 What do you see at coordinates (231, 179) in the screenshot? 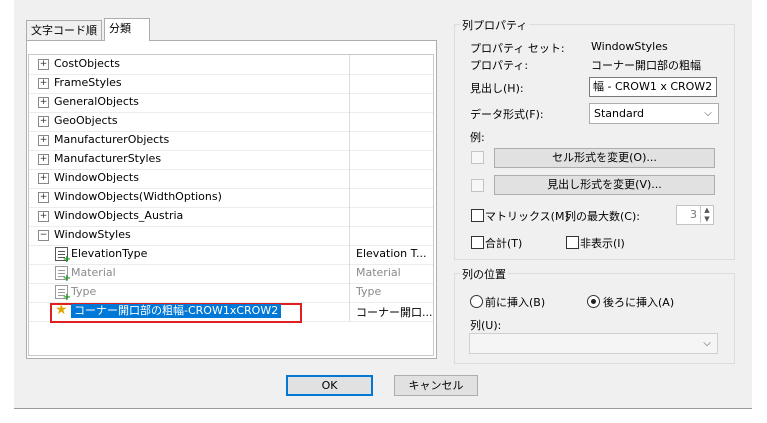
I see `tree-group-row: + WindowObjects` at bounding box center [231, 179].